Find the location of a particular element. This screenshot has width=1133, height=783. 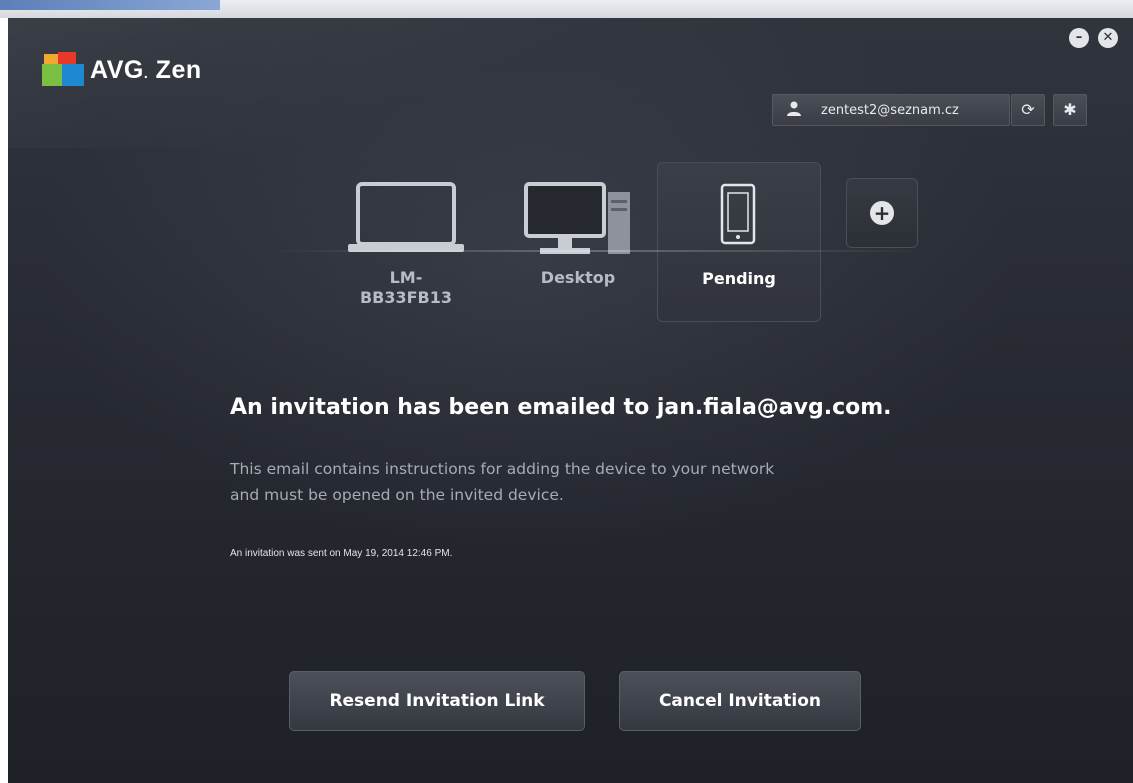

account-email: zentest2@seznam.cz is located at coordinates (890, 110).